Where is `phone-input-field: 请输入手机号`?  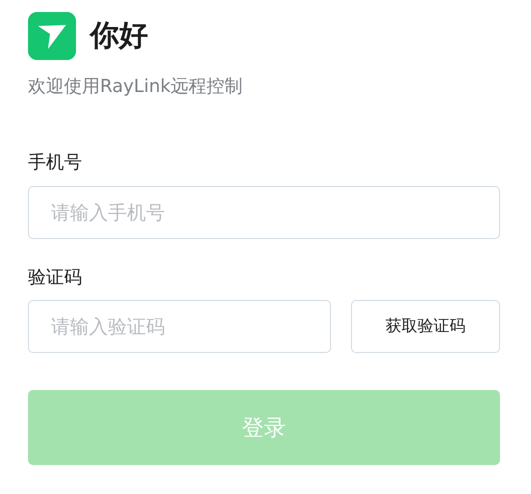
phone-input-field: 请输入手机号 is located at coordinates (264, 212).